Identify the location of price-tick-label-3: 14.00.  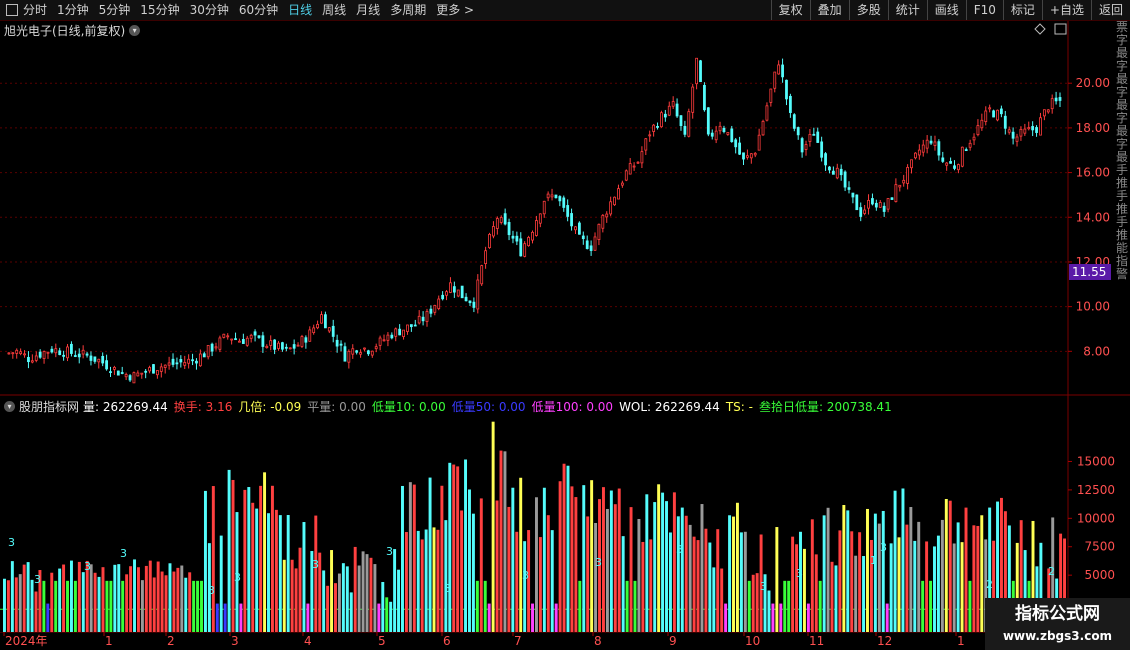
(1093, 217).